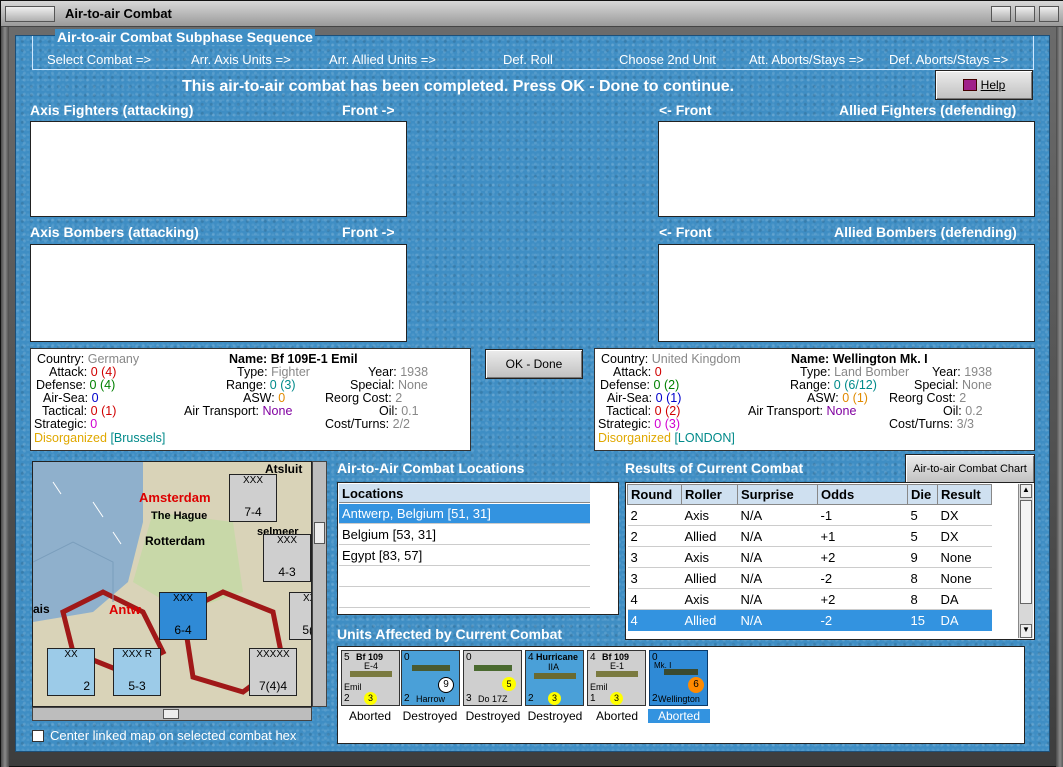 This screenshot has width=1063, height=767. I want to click on unit-counter-4: 4 Hurricane IIA 2 3, so click(554, 678).